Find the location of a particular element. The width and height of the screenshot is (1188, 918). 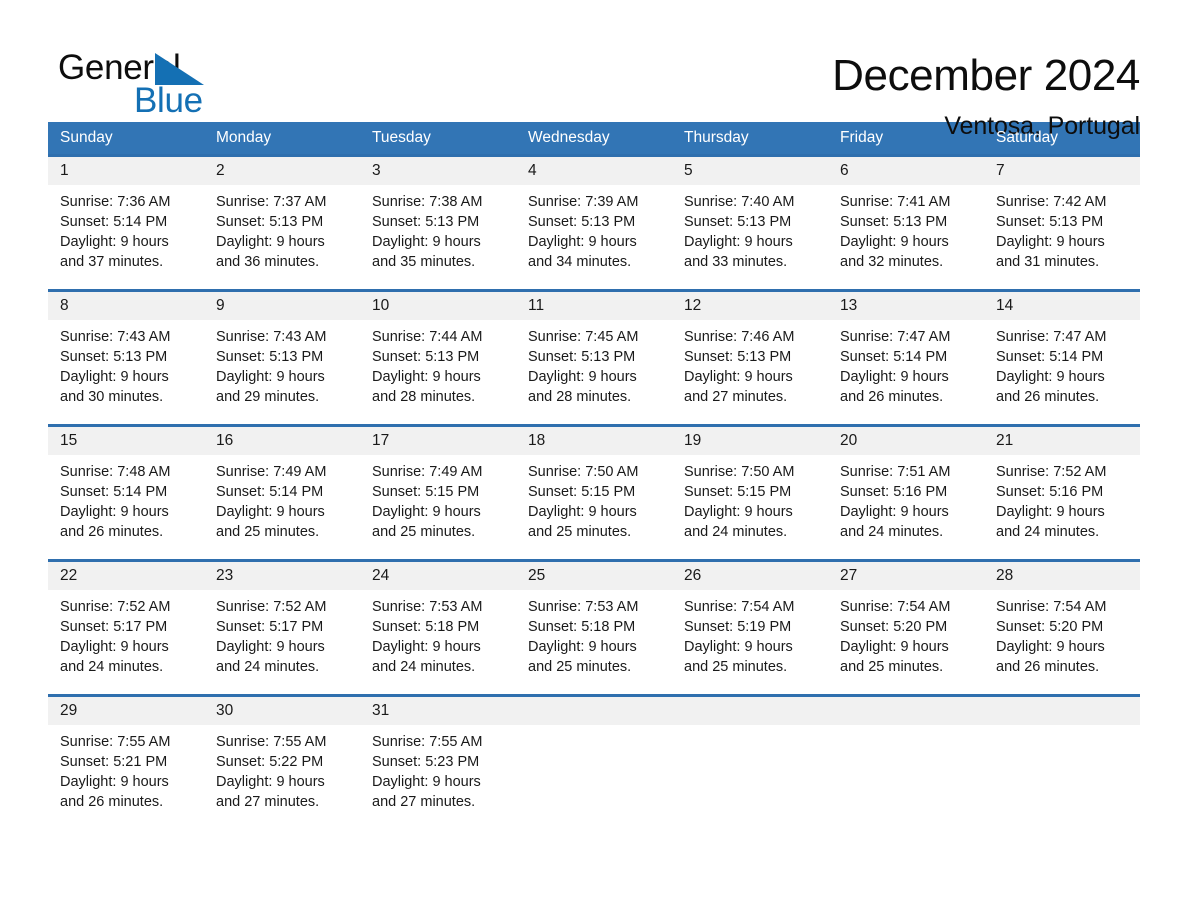

daylight-text-line2: and 33 minutes. is located at coordinates (736, 262).